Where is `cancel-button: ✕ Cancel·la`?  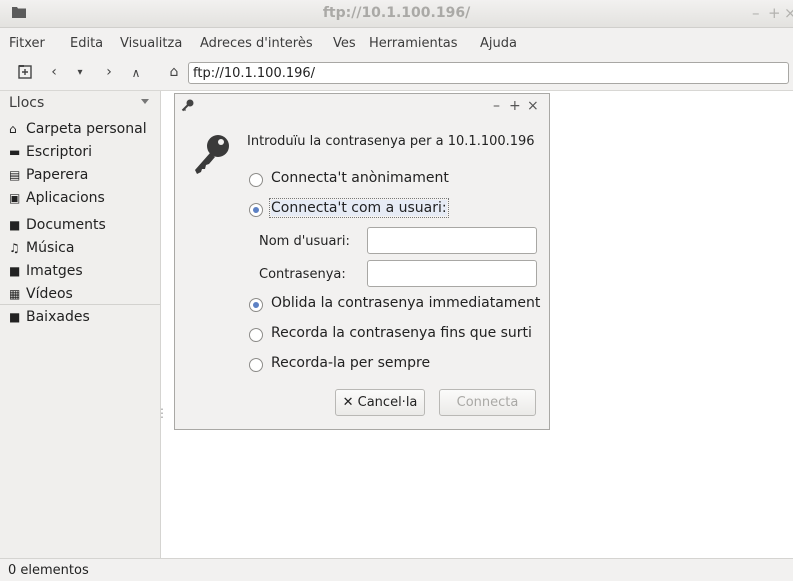 cancel-button: ✕ Cancel·la is located at coordinates (380, 402).